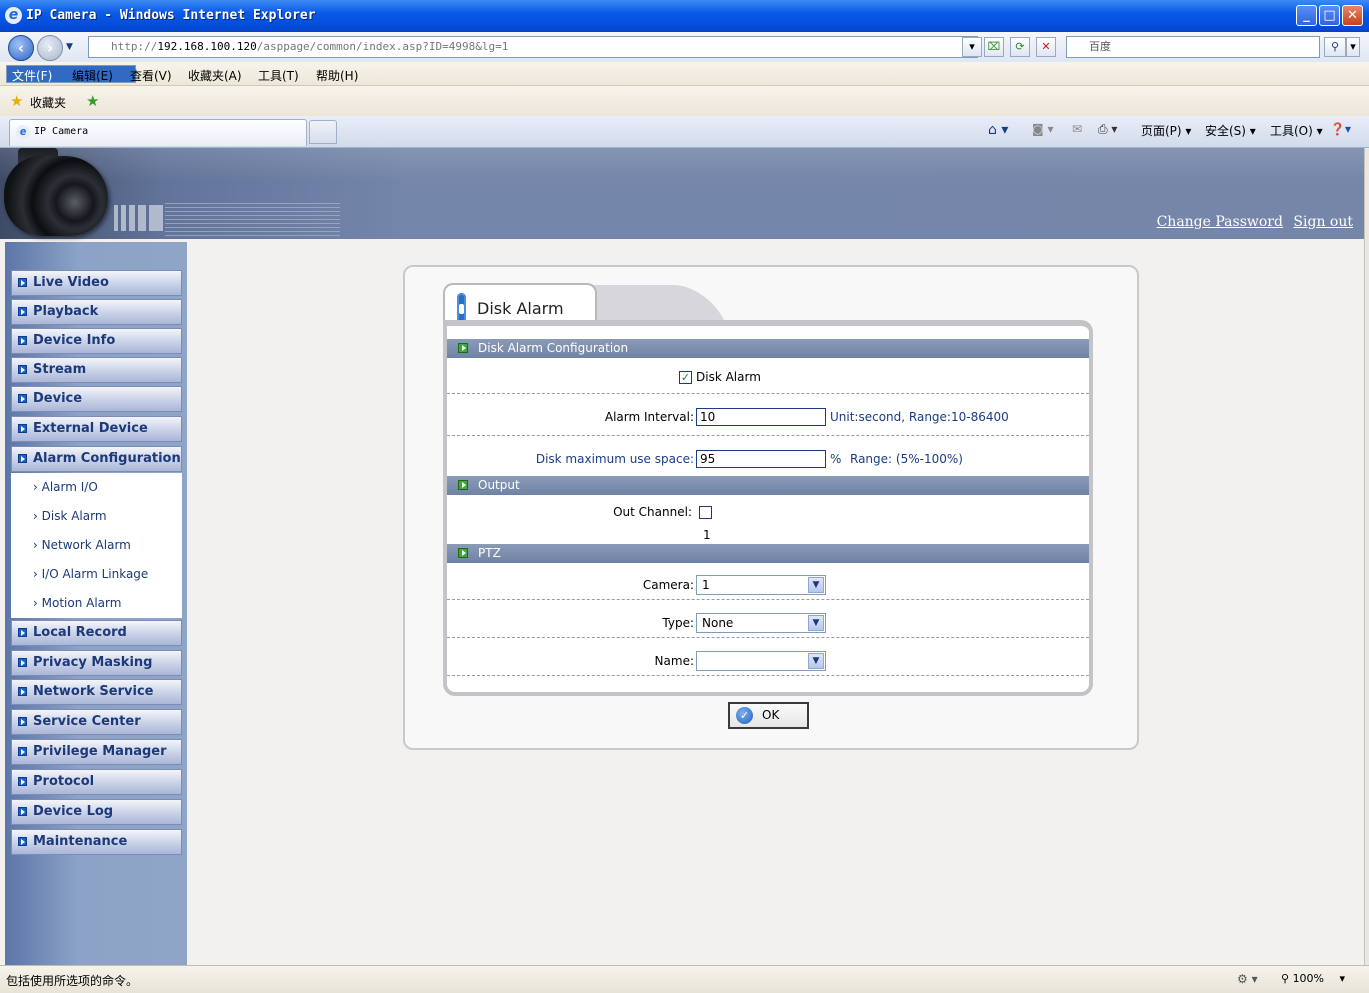  I want to click on sidebar-item-label: Live Video, so click(71, 282).